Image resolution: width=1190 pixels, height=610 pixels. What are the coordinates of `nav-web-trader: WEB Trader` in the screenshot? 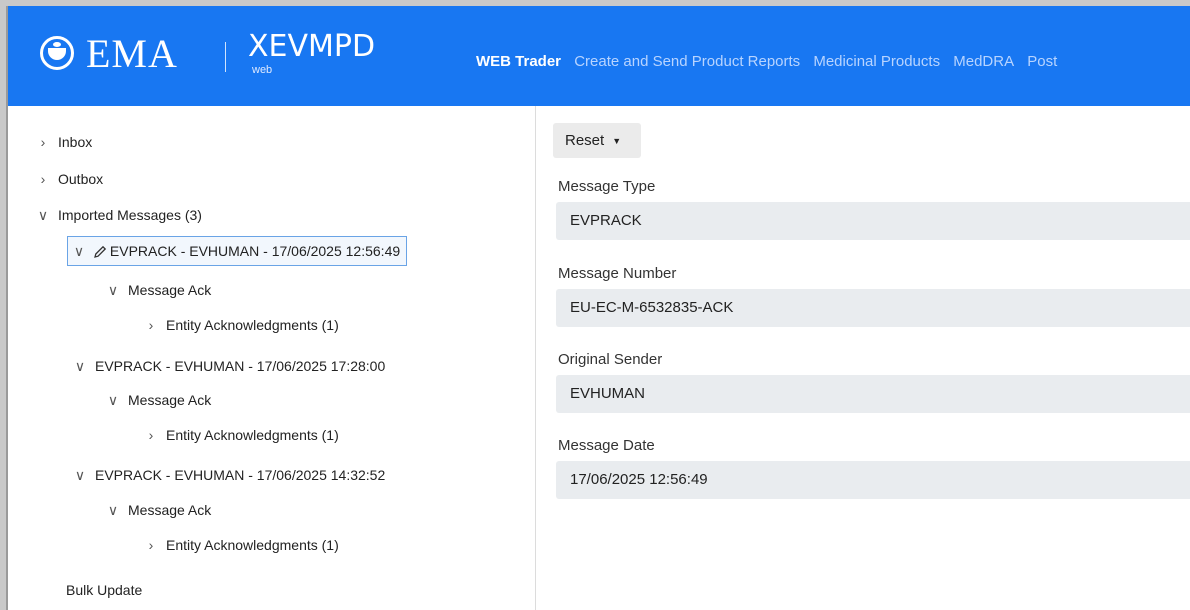 It's located at (518, 61).